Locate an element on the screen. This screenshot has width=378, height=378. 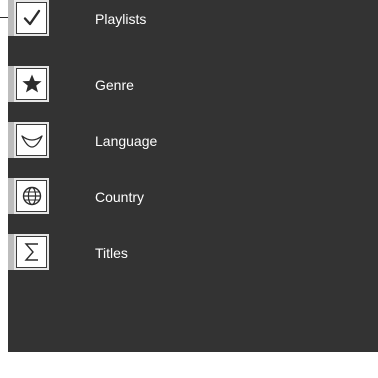
smile-curve-icon is located at coordinates (31, 140).